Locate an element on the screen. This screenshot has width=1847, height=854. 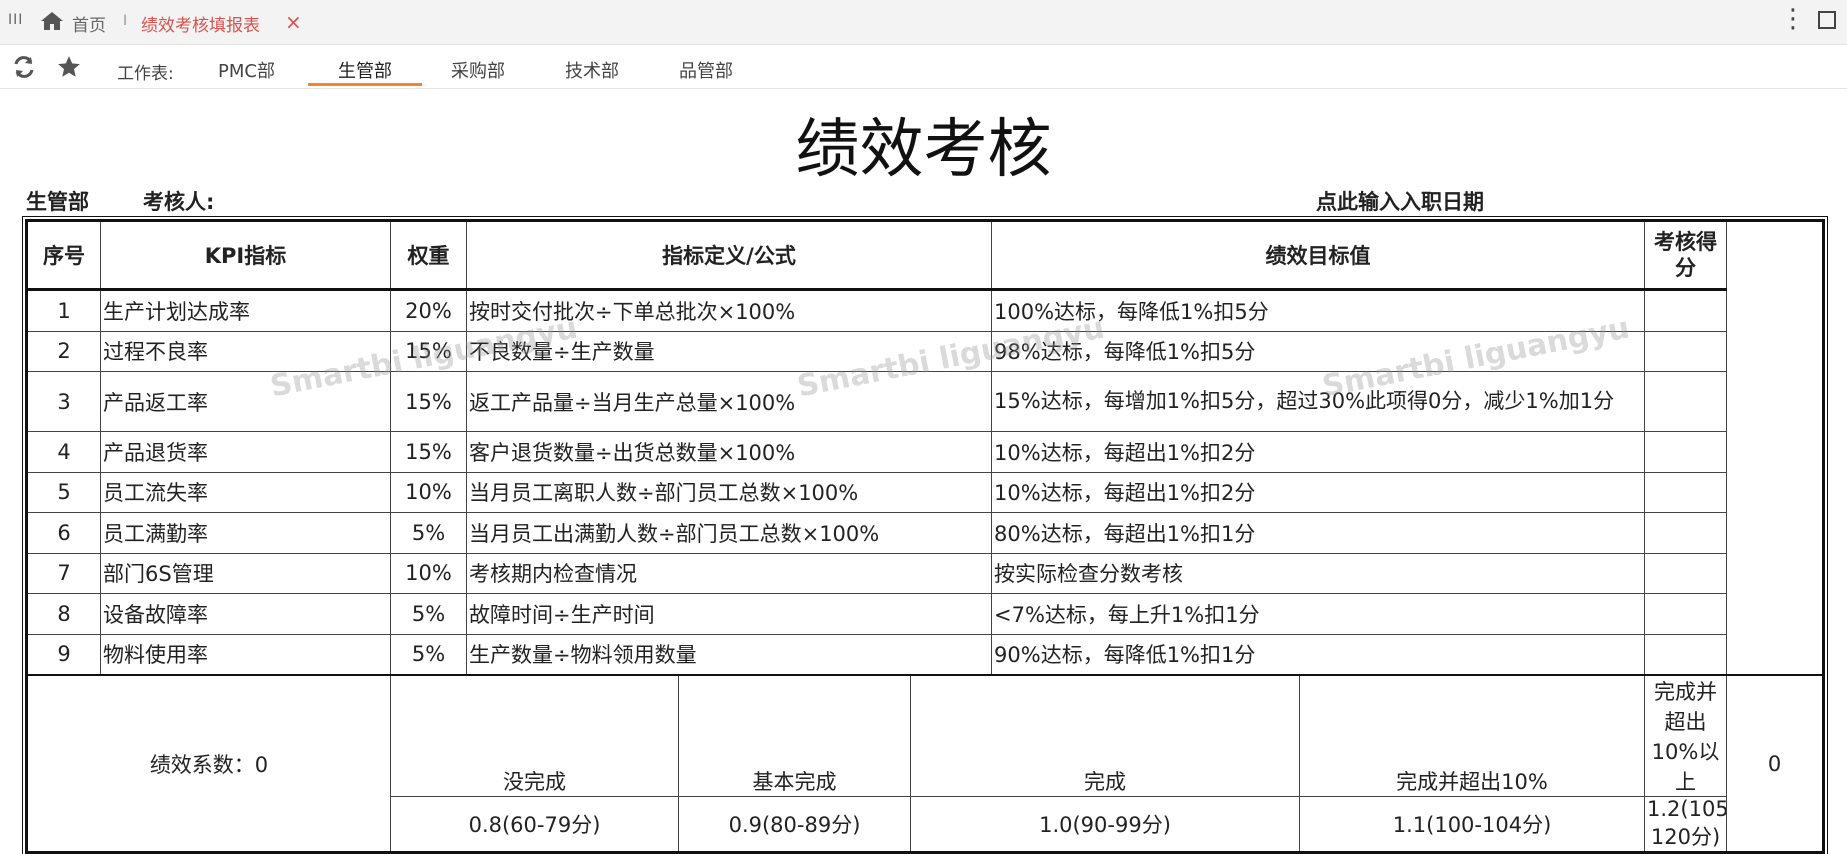
top-tab-bar: III 首页 I 绩效考核填报表 × ⋮ is located at coordinates (923, 22).